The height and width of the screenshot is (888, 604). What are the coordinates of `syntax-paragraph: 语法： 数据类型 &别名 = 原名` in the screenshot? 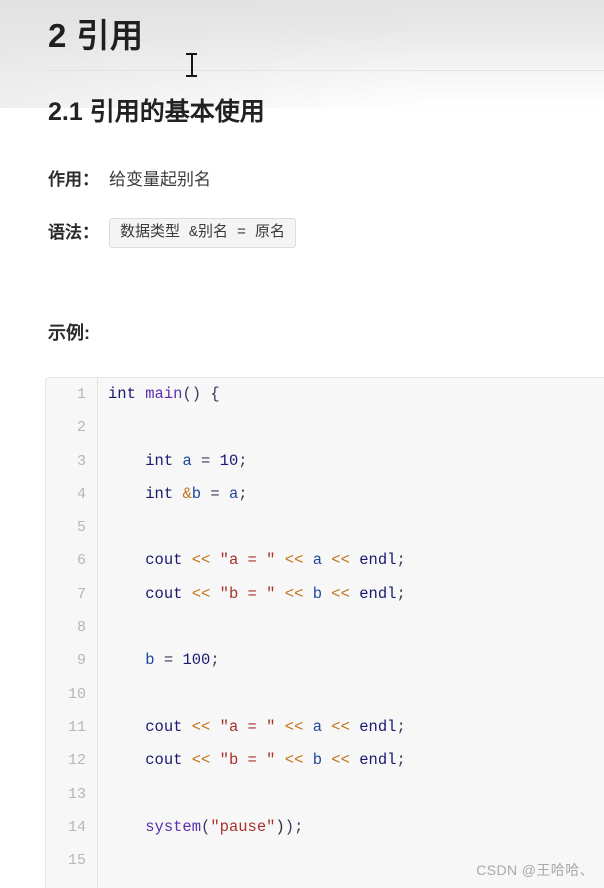 It's located at (172, 233).